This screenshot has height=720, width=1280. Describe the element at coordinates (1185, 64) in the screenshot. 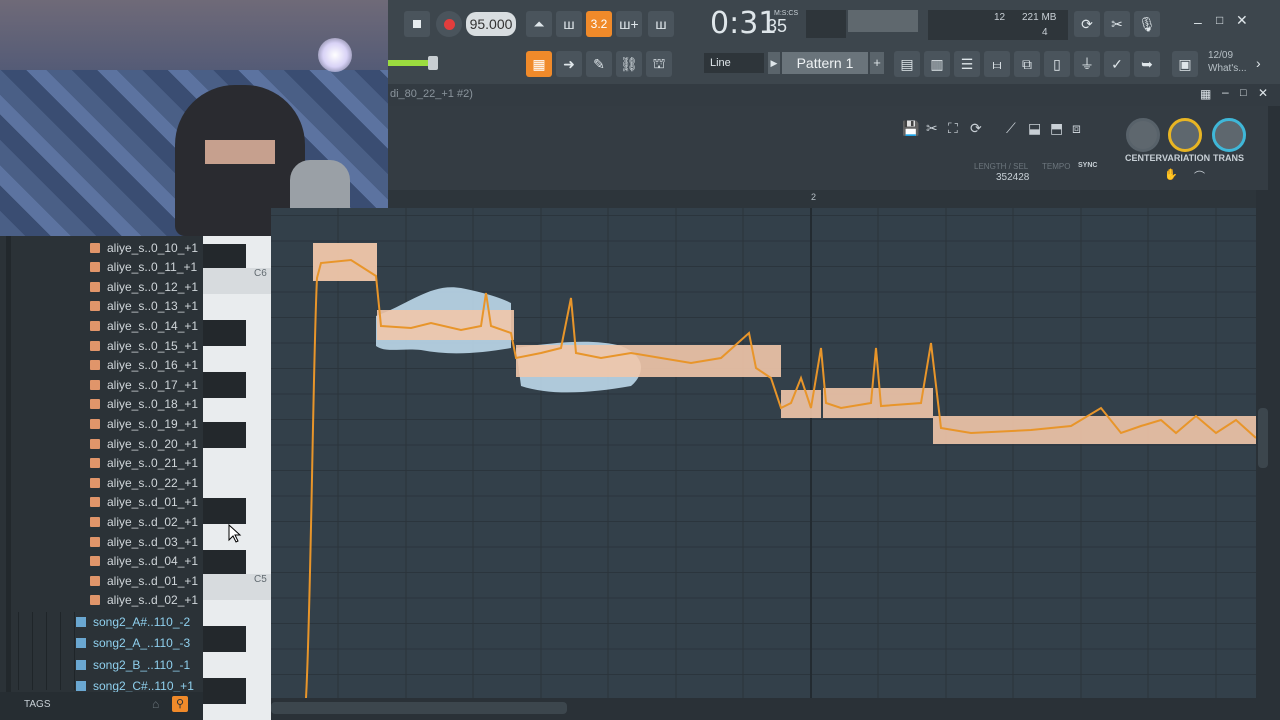

I see `shop-button: ▣` at that location.